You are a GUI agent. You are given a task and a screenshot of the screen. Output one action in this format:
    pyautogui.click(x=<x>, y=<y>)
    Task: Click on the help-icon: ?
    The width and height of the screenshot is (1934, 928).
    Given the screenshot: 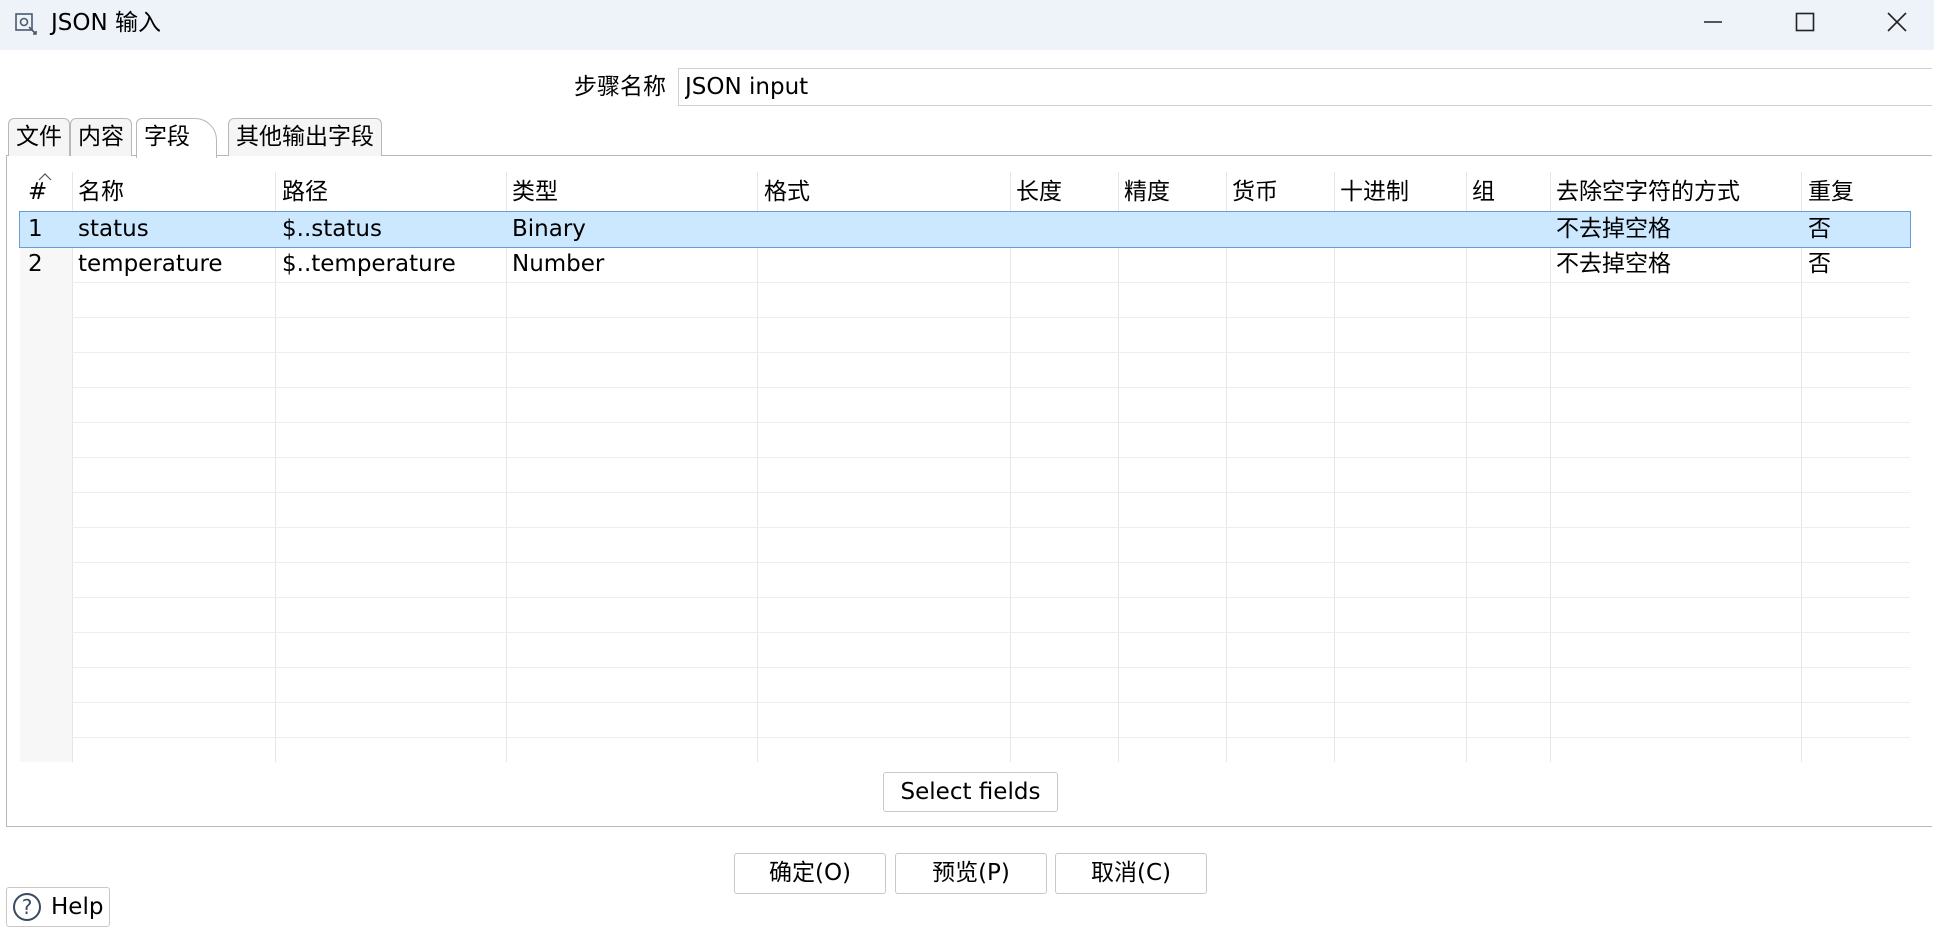 What is the action you would take?
    pyautogui.click(x=27, y=907)
    